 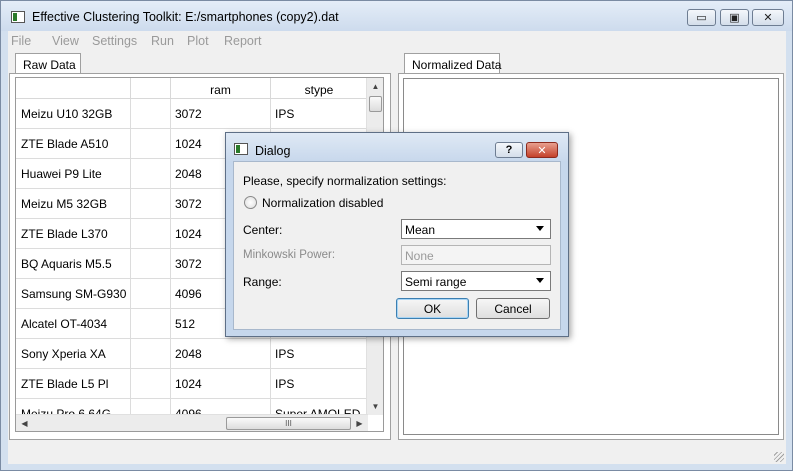 I want to click on tab-raw-data-label: Raw Data, so click(x=49, y=65).